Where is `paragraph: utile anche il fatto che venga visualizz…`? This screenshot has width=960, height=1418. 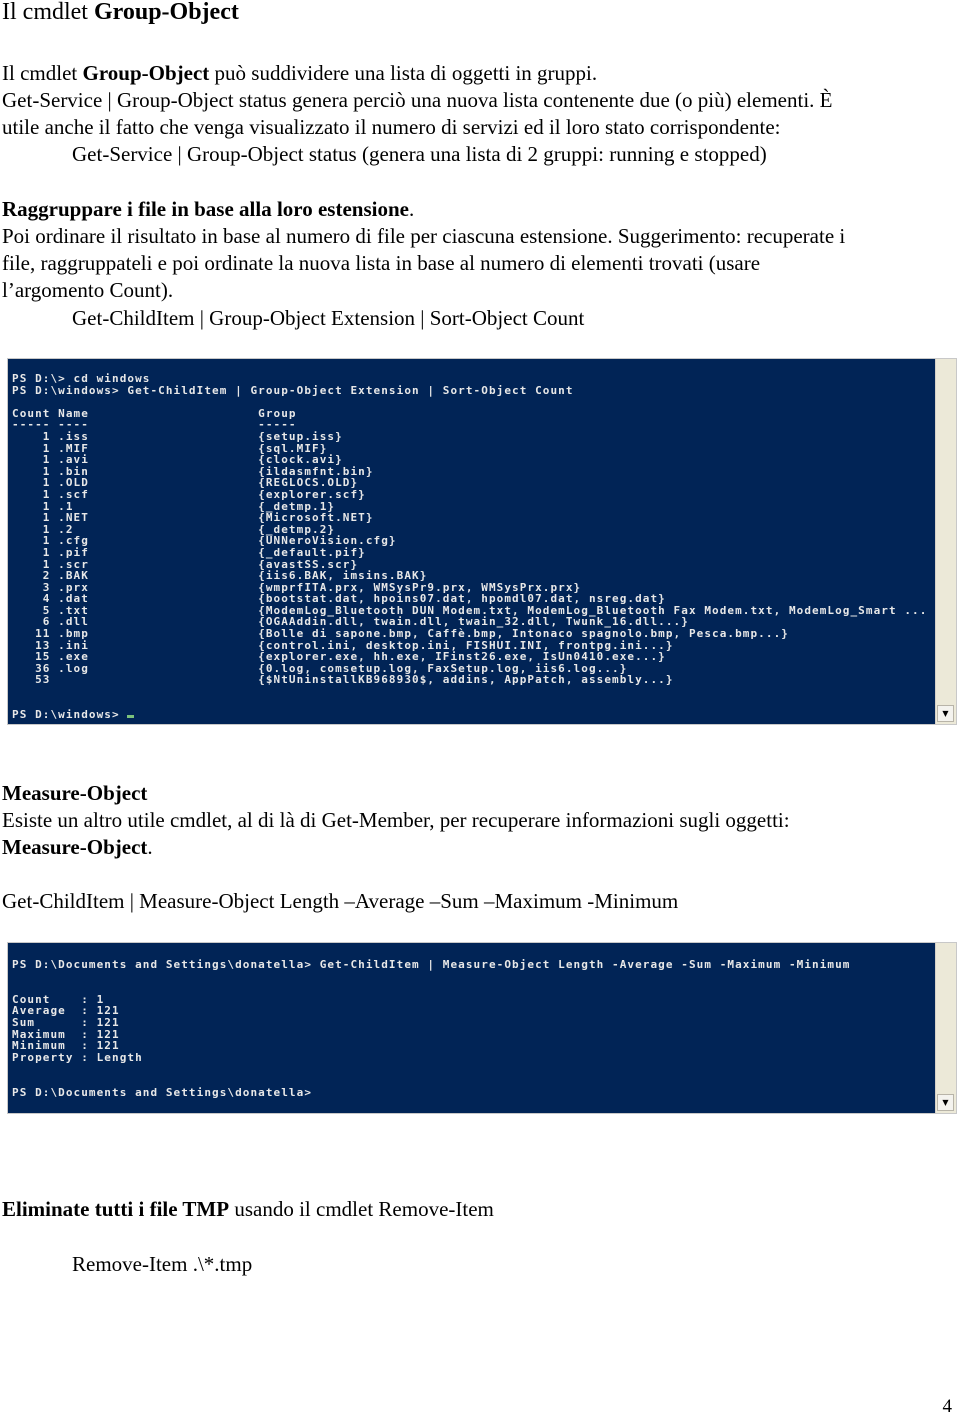 paragraph: utile anche il fatto che venga visualizz… is located at coordinates (391, 127).